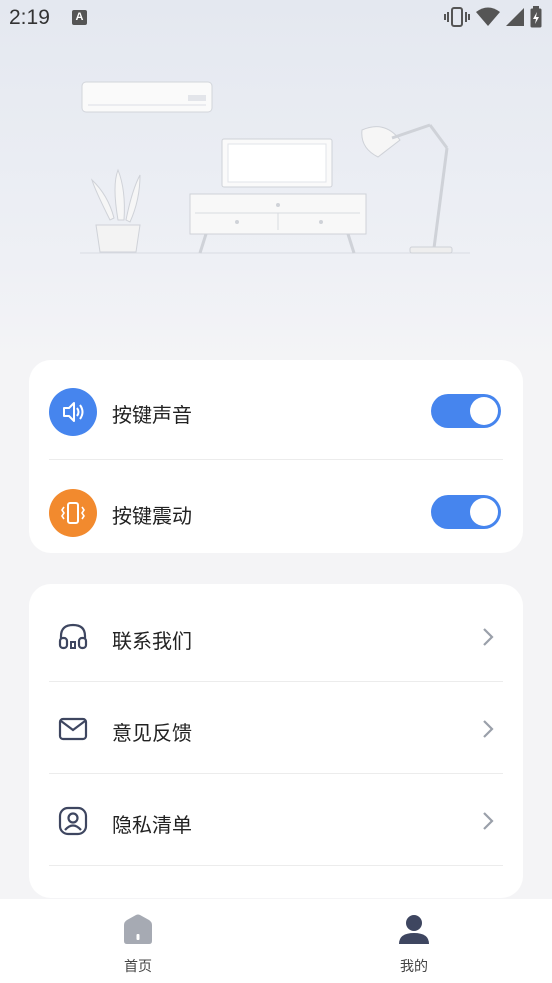 The image size is (552, 983). What do you see at coordinates (466, 512) in the screenshot?
I see `key-vibration-toggle` at bounding box center [466, 512].